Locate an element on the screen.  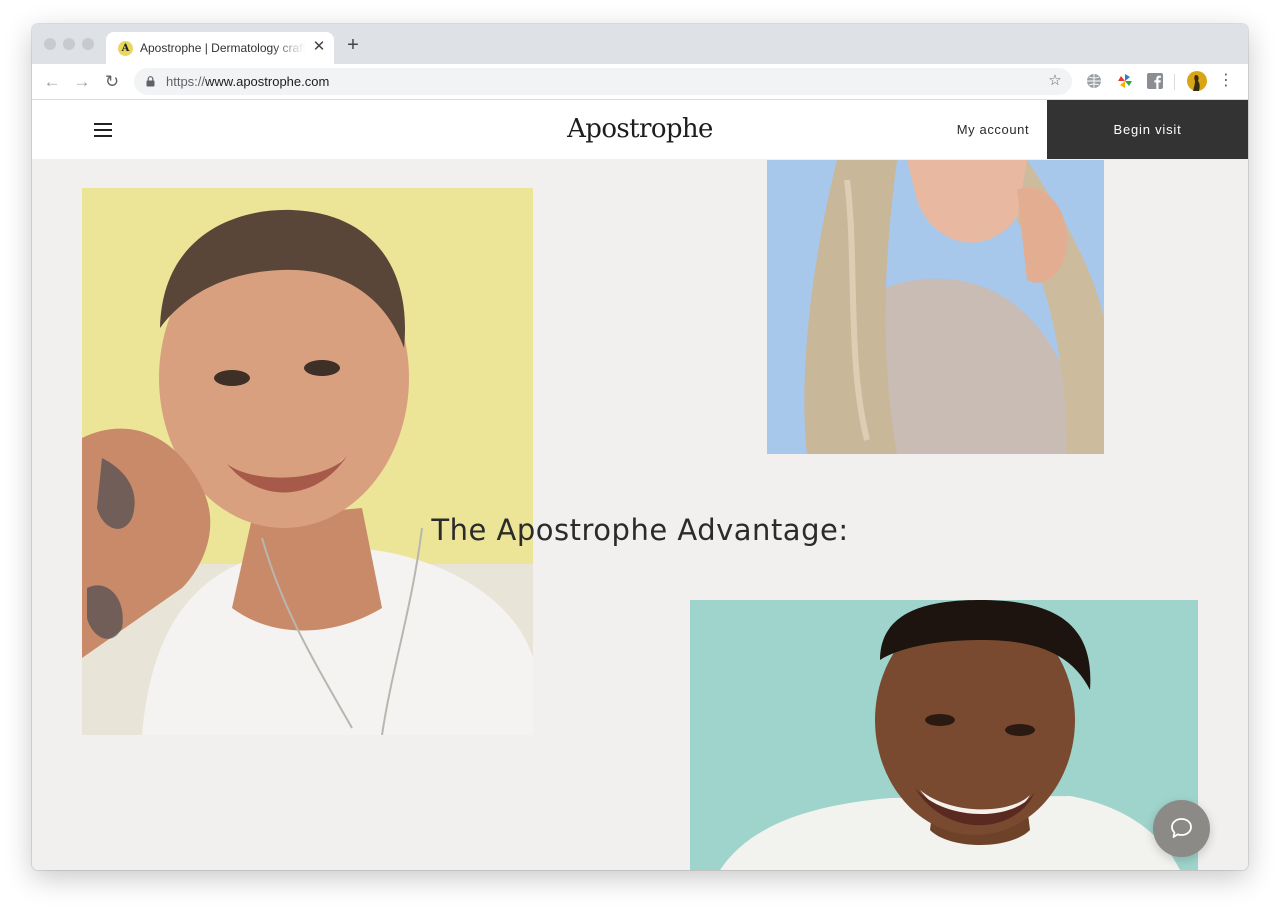
tab-title: Apostrophe | Dermatology crafted is located at coordinates (222, 48).